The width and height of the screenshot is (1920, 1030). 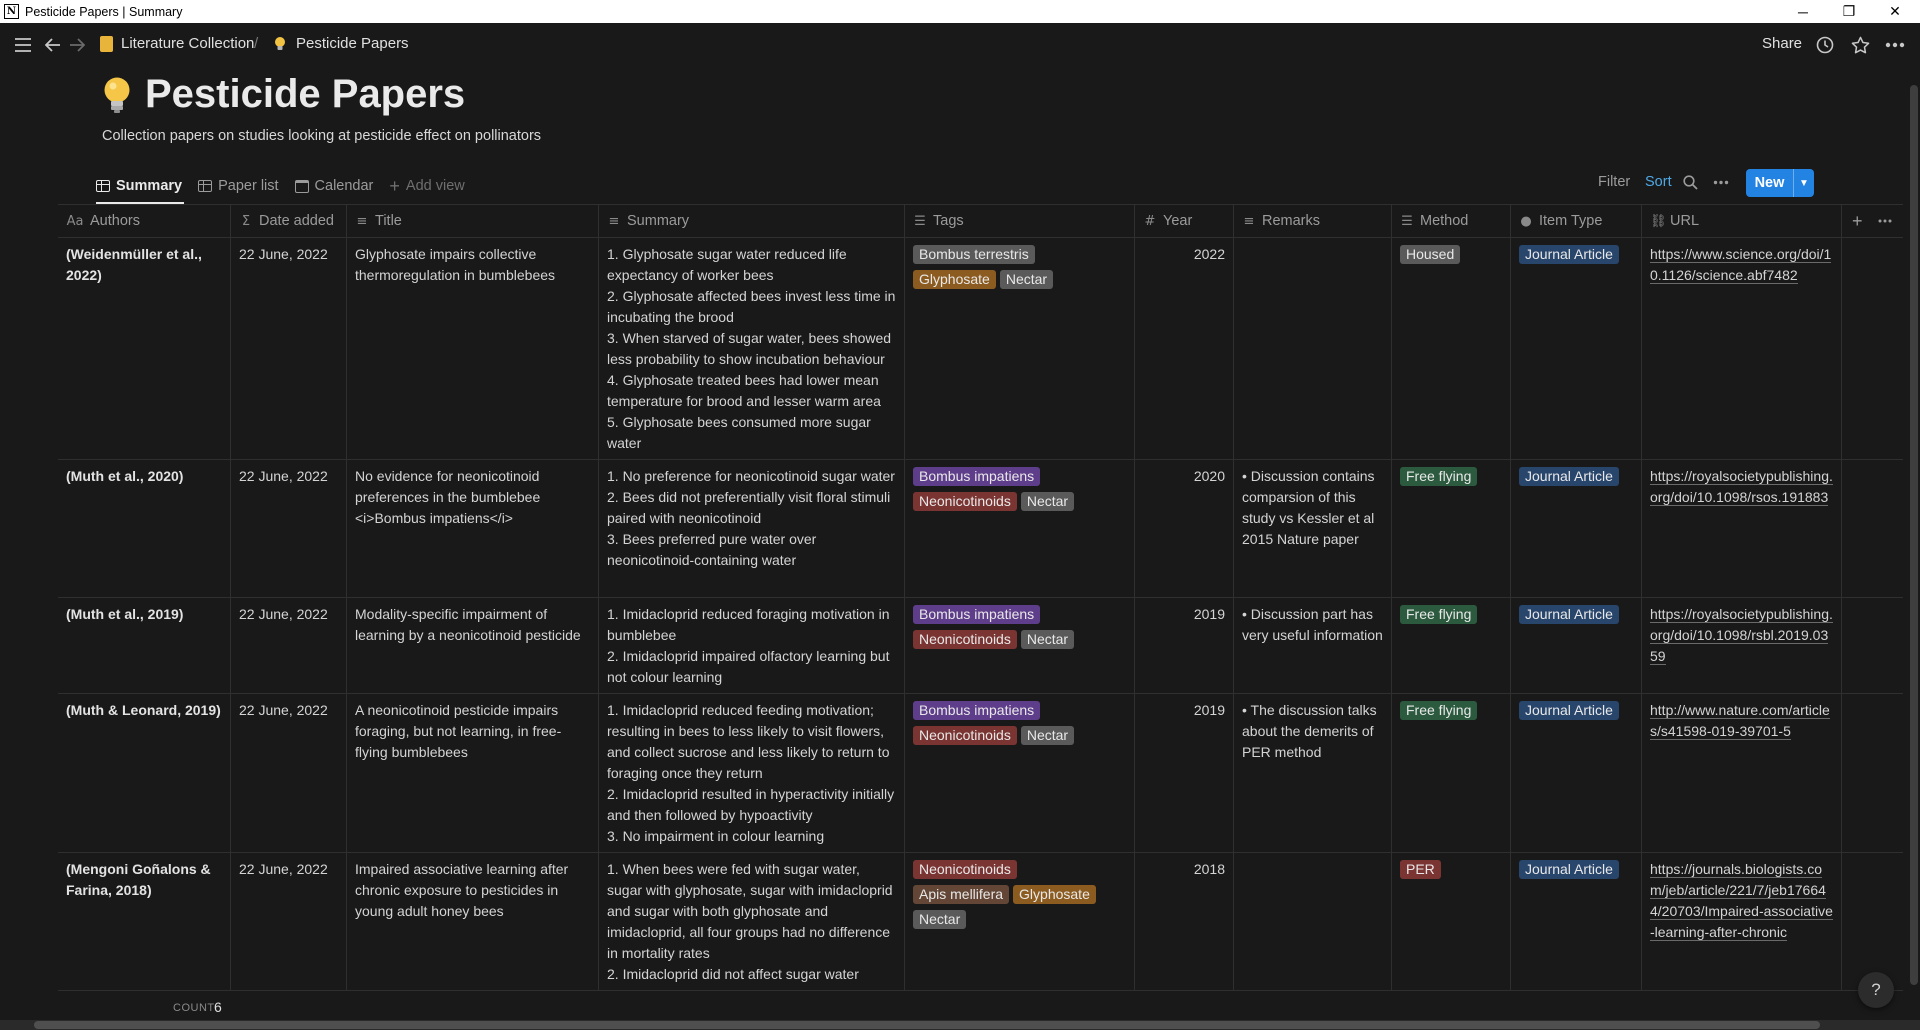 I want to click on breadcrumb-parent: Literature Collection, so click(x=177, y=43).